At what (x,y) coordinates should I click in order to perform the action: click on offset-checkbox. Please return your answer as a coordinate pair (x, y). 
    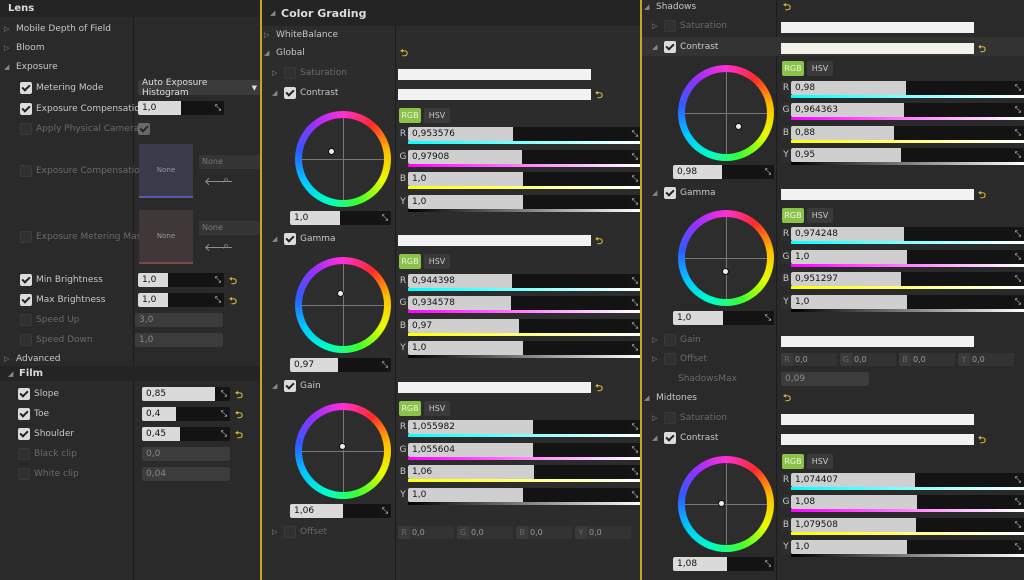
    Looking at the image, I should click on (670, 359).